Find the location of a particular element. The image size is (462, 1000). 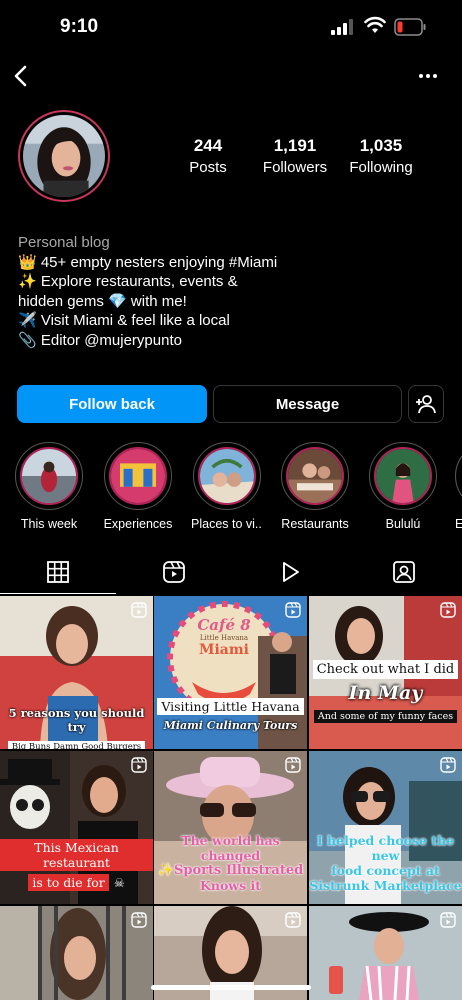

suggested-users-button is located at coordinates (426, 404).